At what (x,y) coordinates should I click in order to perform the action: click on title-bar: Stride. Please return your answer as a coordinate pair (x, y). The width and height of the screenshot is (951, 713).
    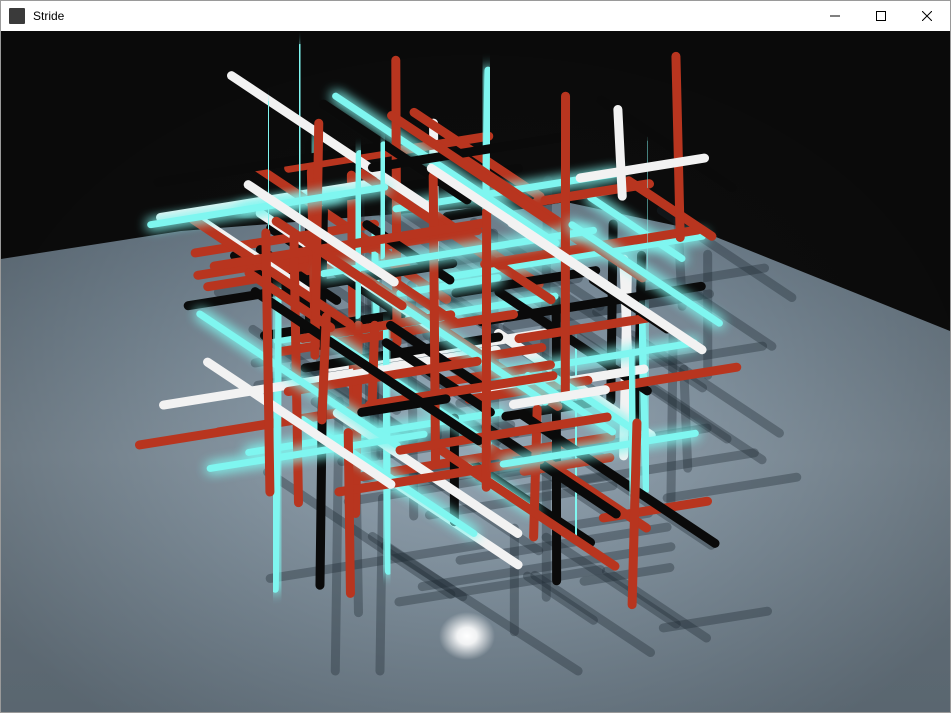
    Looking at the image, I should click on (475, 16).